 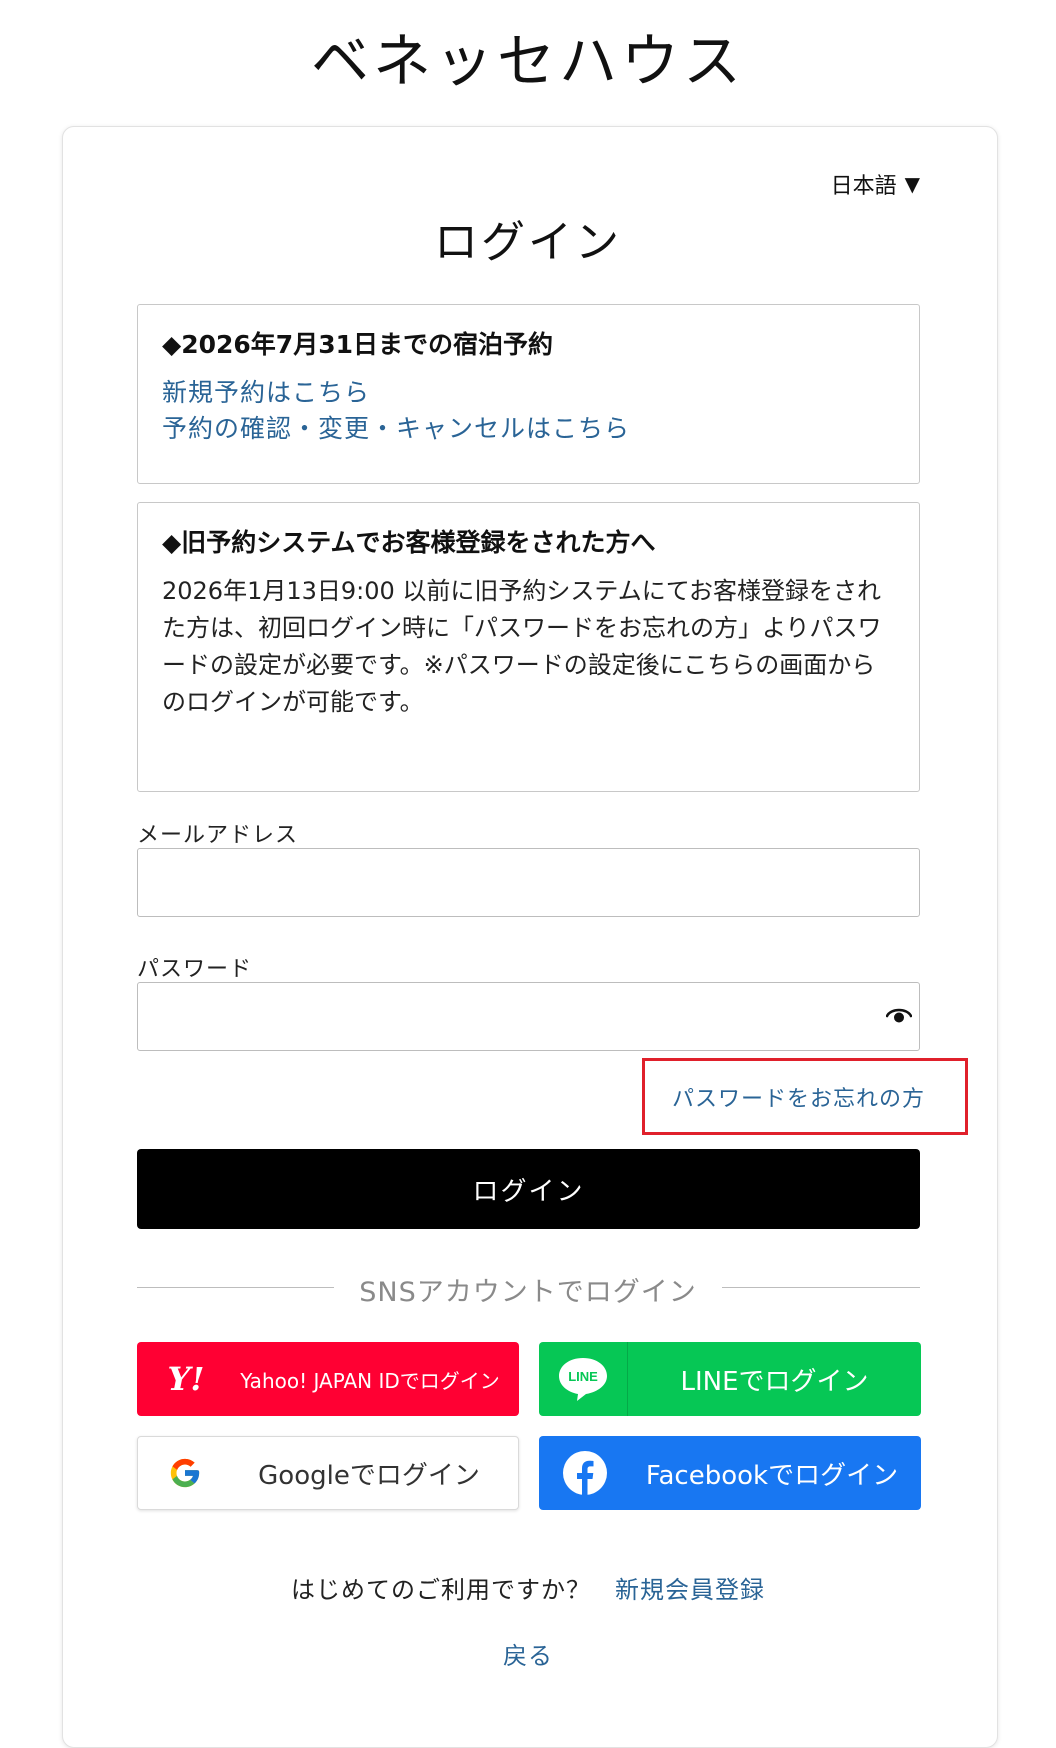 I want to click on svg-text: LINE, so click(x=583, y=1376).